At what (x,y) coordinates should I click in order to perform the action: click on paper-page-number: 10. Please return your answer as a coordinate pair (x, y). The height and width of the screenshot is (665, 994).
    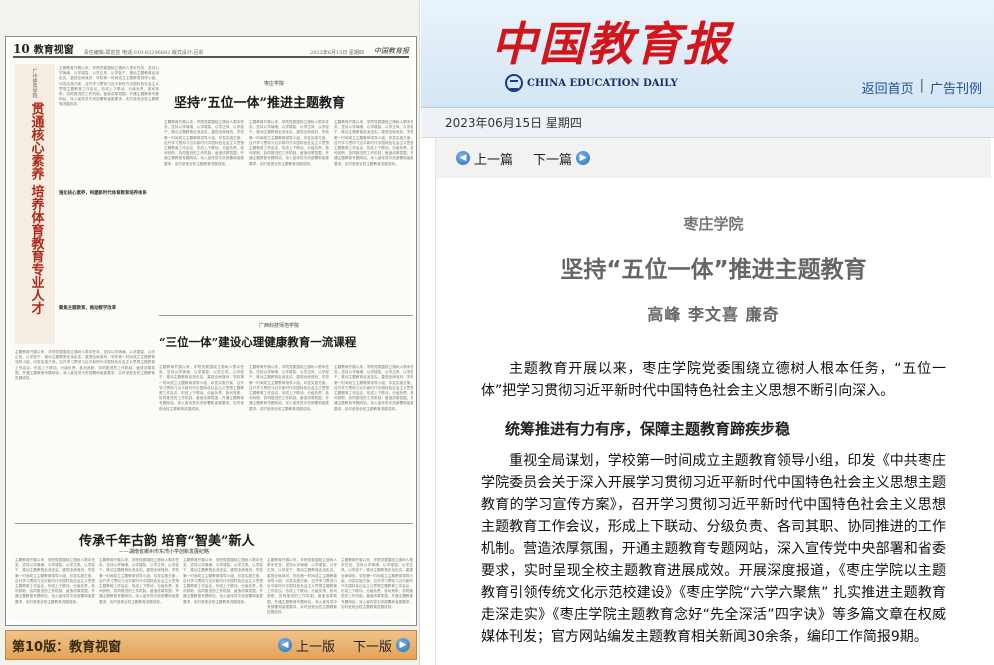
    Looking at the image, I should click on (21, 49).